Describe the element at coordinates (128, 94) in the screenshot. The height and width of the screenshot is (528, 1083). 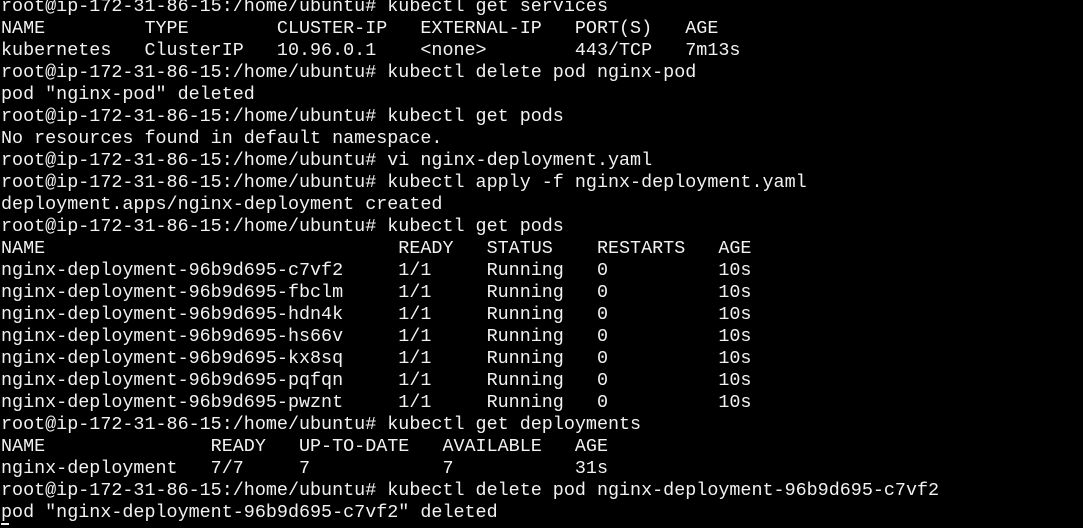
I see `terminal-line-output: pod "nginx-pod" deleted` at that location.